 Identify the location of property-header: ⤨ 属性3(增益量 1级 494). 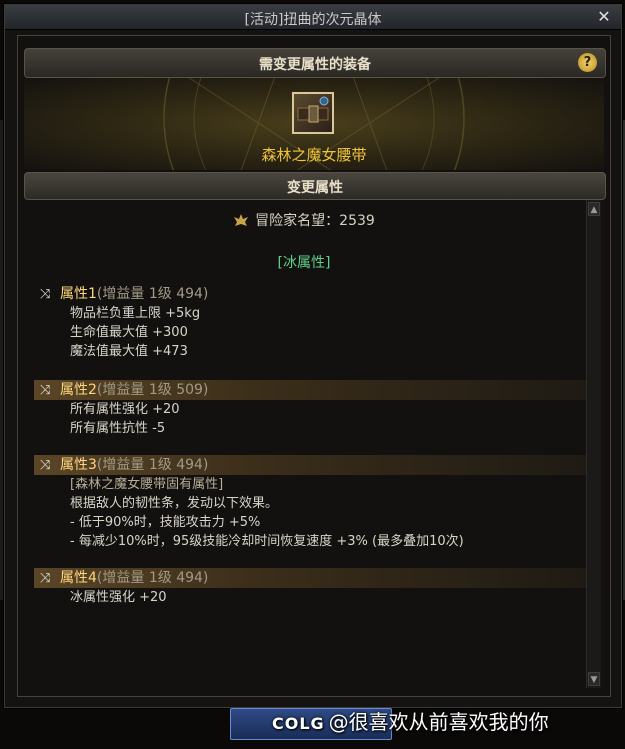
(312, 465).